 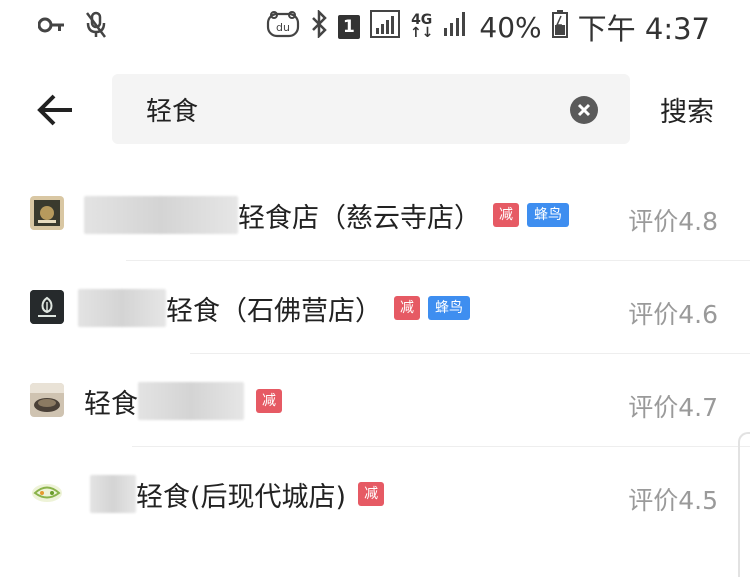 What do you see at coordinates (559, 27) in the screenshot?
I see `battery-icon` at bounding box center [559, 27].